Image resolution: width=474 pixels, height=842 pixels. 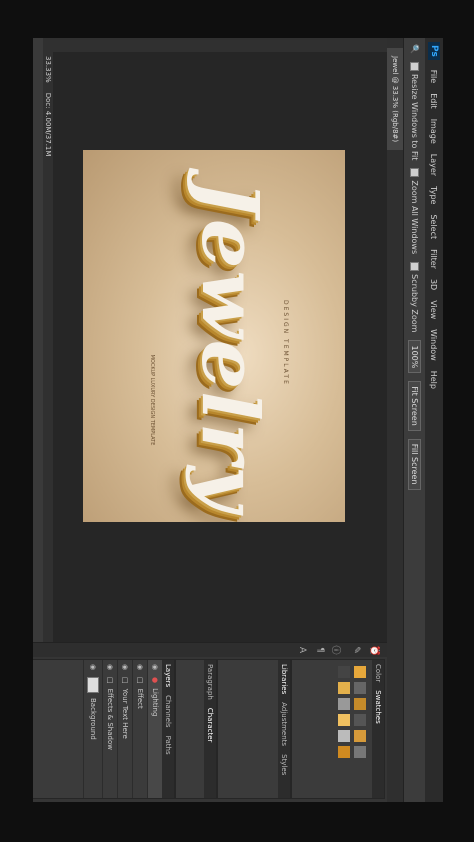 What do you see at coordinates (434, 131) in the screenshot?
I see `menu-image: Image` at bounding box center [434, 131].